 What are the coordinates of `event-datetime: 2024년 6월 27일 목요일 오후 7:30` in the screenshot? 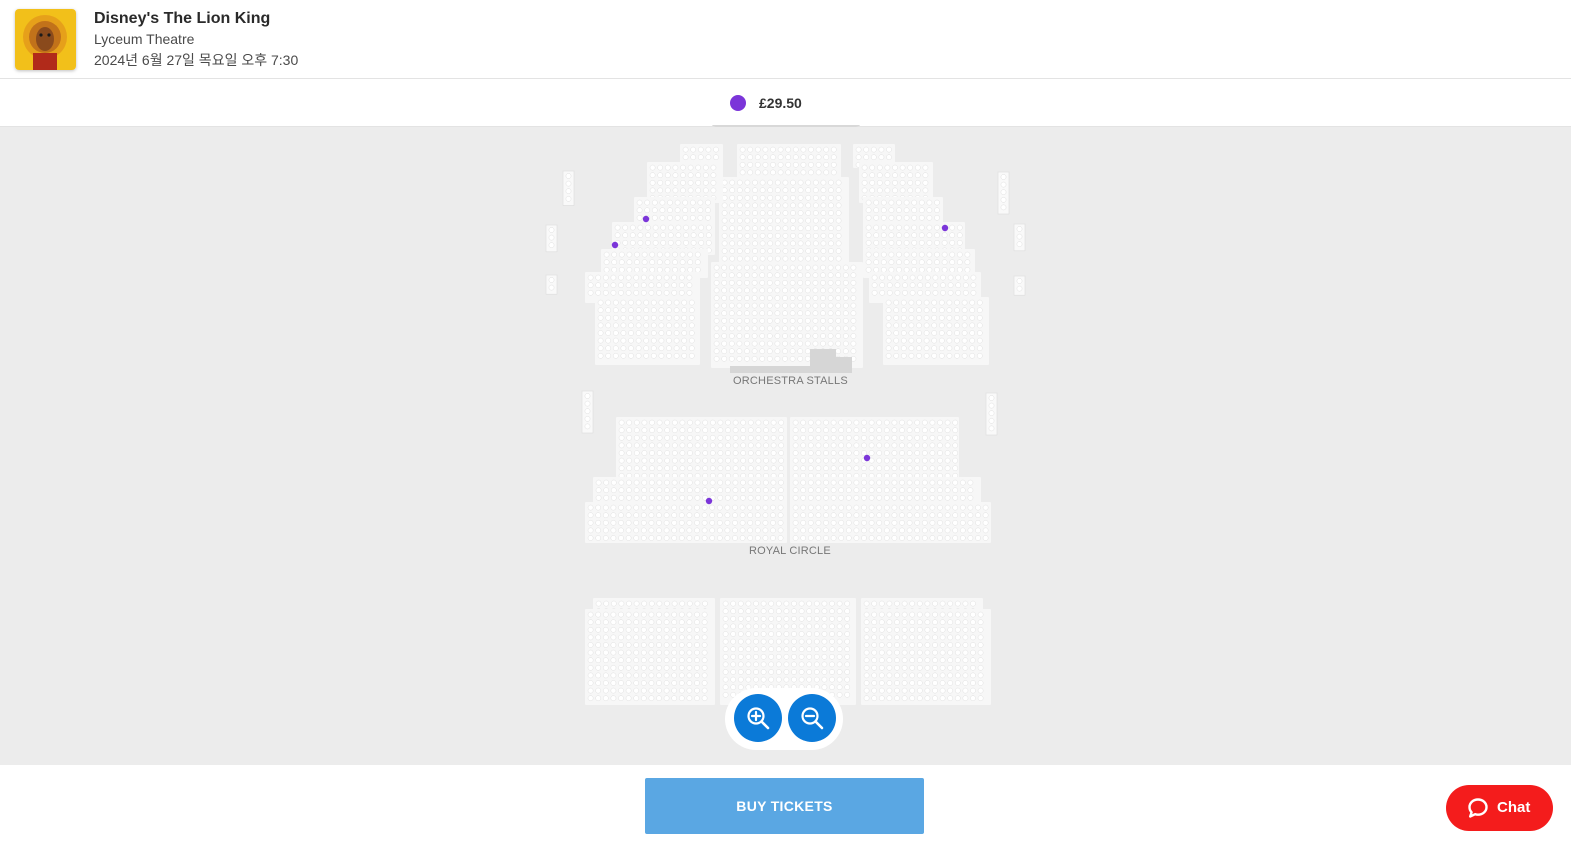 It's located at (196, 60).